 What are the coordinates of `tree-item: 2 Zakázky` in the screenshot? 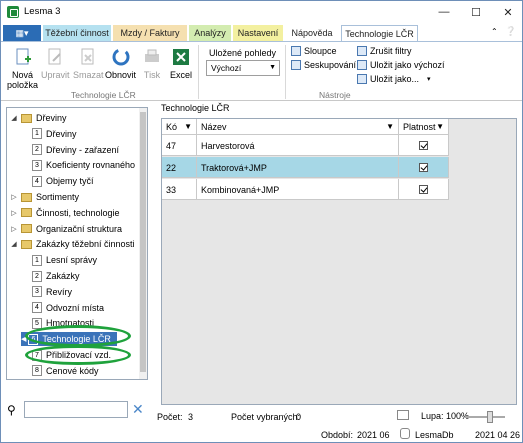 It's located at (56, 276).